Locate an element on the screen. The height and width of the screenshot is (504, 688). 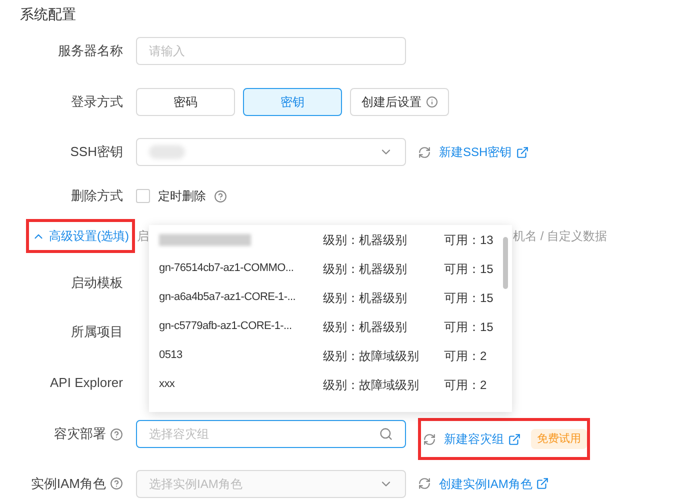
field-label: 容灾部署 is located at coordinates (80, 434).